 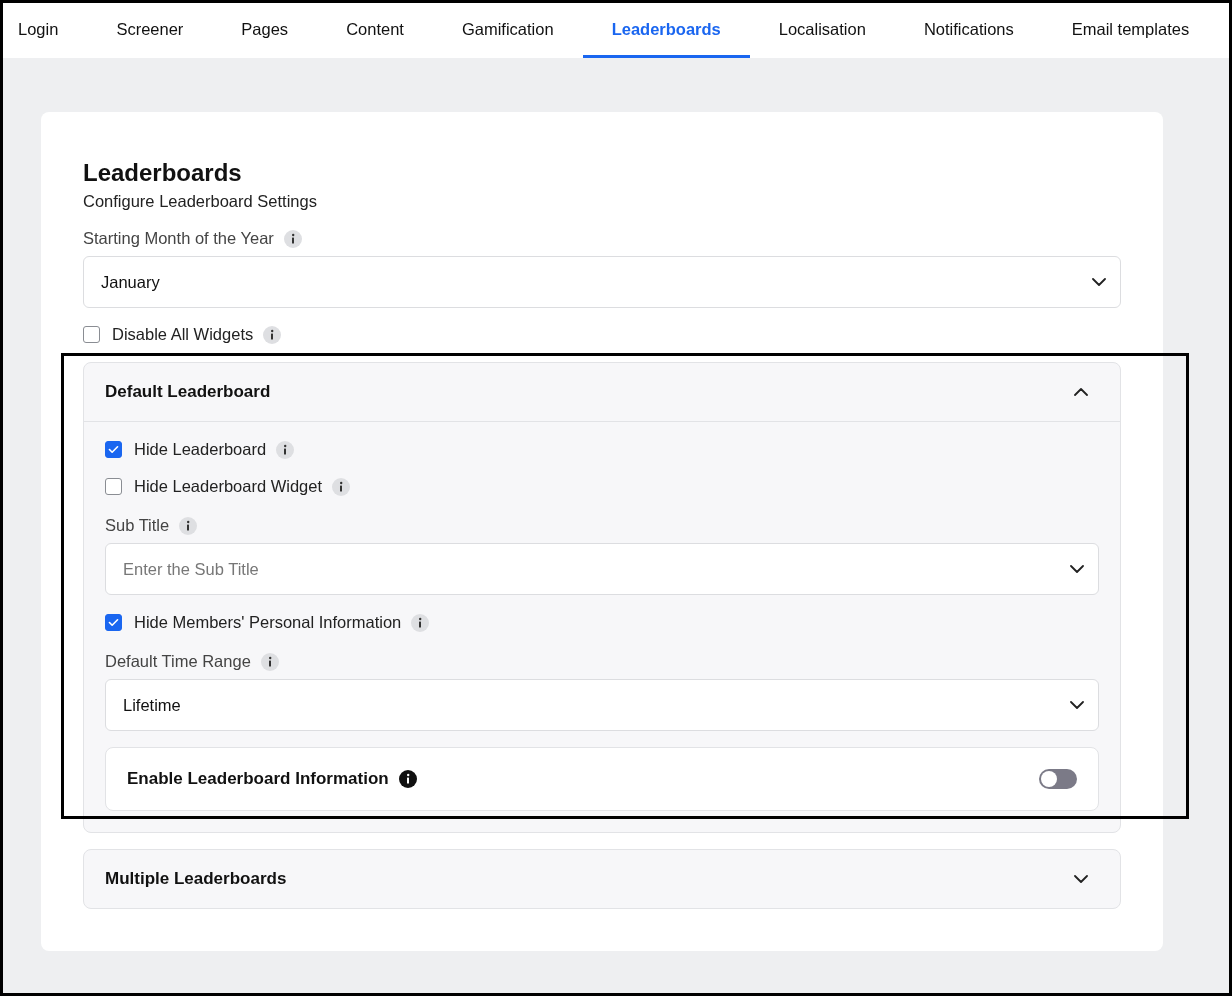 What do you see at coordinates (178, 661) in the screenshot?
I see `field-label: Default Time Range` at bounding box center [178, 661].